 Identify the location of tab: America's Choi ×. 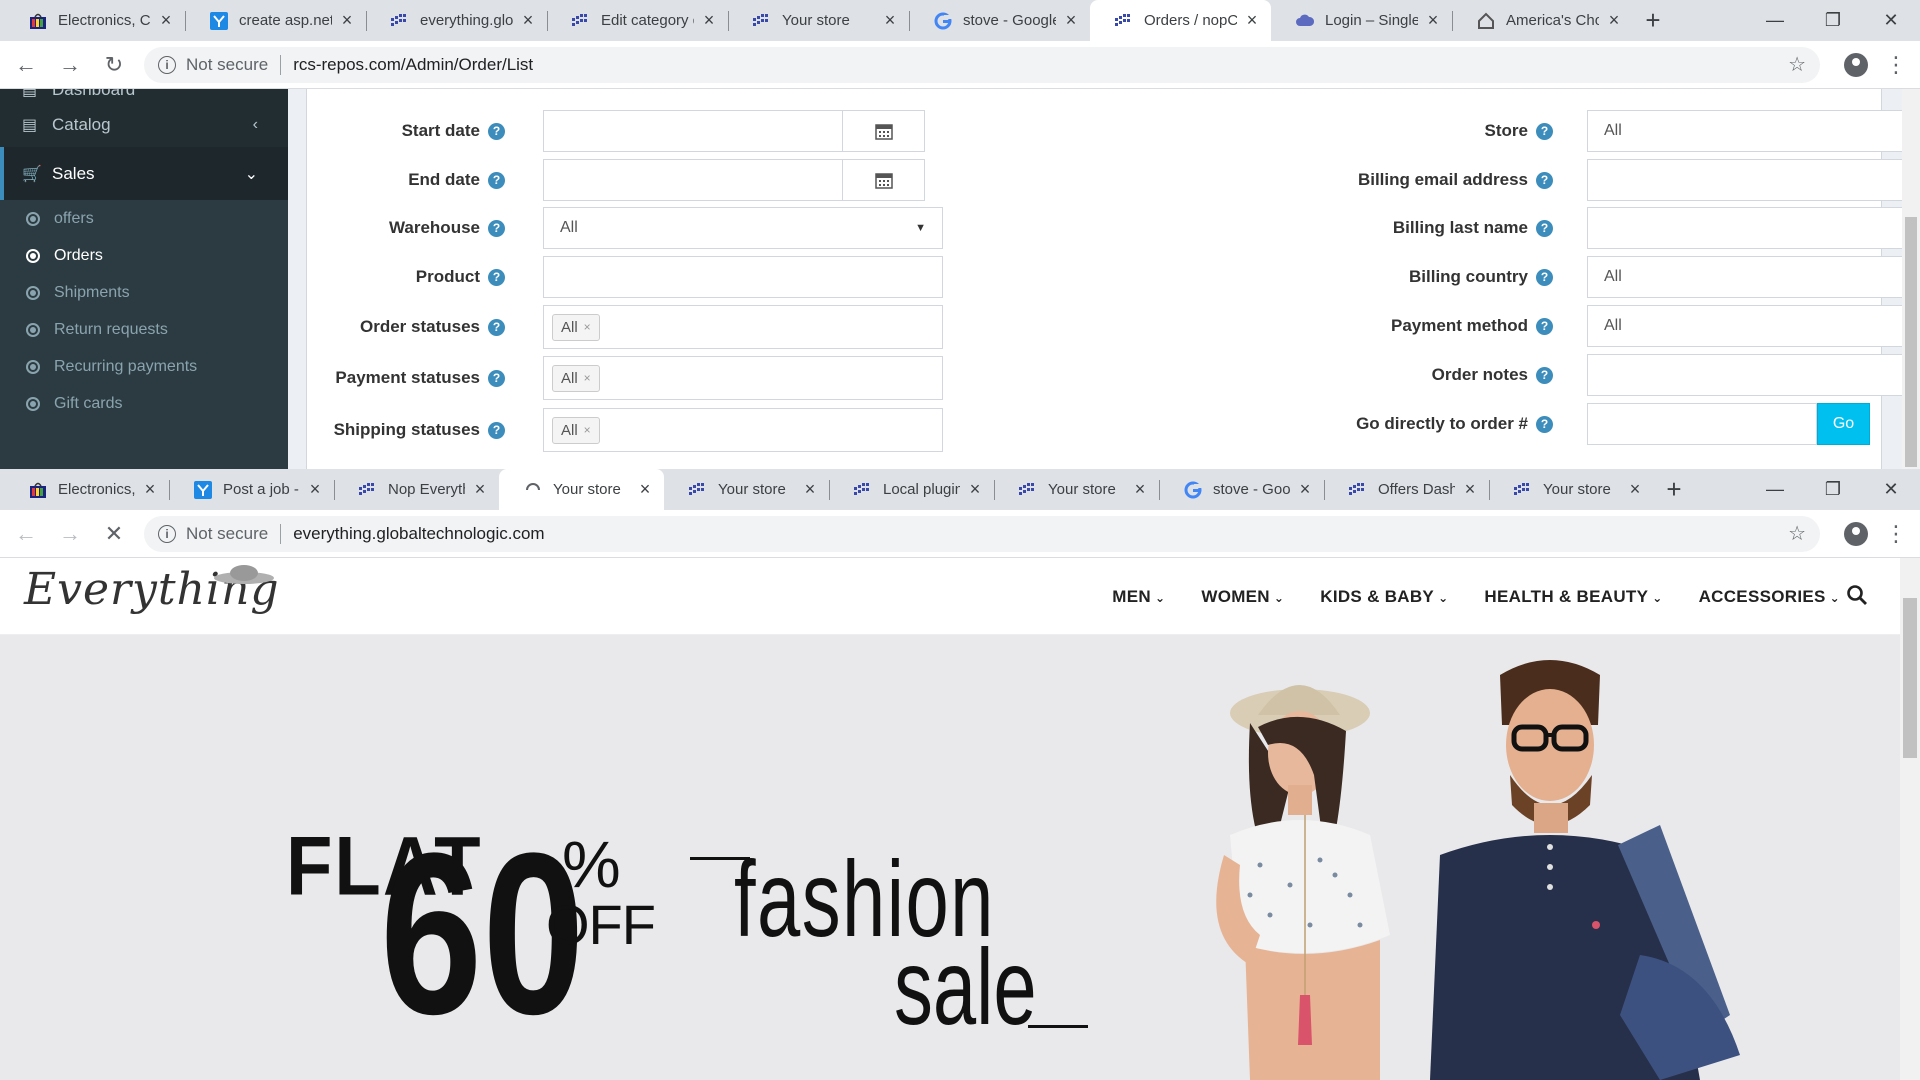
(1542, 20).